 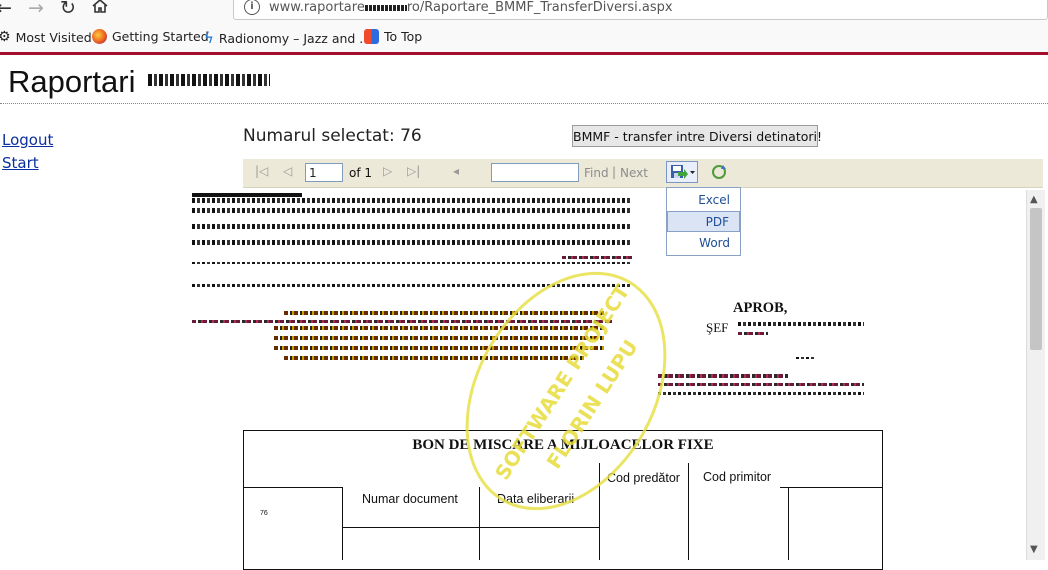 What do you see at coordinates (1035, 375) in the screenshot?
I see `report-scrollbar: ▲ ▼` at bounding box center [1035, 375].